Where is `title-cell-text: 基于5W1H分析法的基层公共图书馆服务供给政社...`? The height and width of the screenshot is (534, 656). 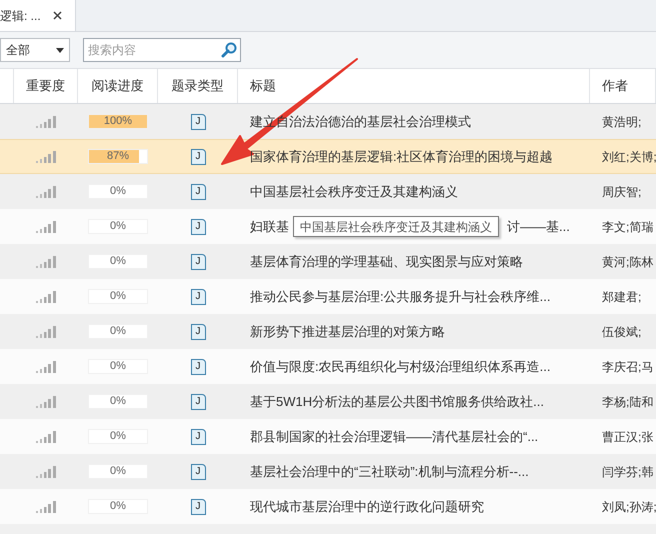 title-cell-text: 基于5W1H分析法的基层公共图书馆服务供给政社... is located at coordinates (397, 401).